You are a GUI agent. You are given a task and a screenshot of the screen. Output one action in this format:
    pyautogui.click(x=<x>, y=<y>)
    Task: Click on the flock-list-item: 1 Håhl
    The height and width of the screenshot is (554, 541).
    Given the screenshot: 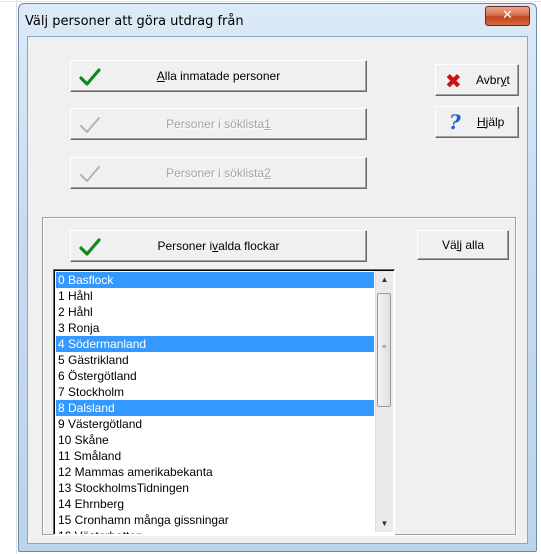 What is the action you would take?
    pyautogui.click(x=215, y=296)
    